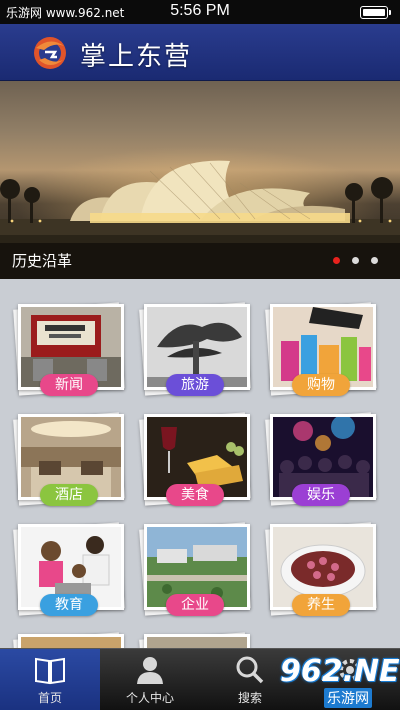 The width and height of the screenshot is (400, 710). Describe the element at coordinates (49, 698) in the screenshot. I see `tab-label: 首页` at that location.